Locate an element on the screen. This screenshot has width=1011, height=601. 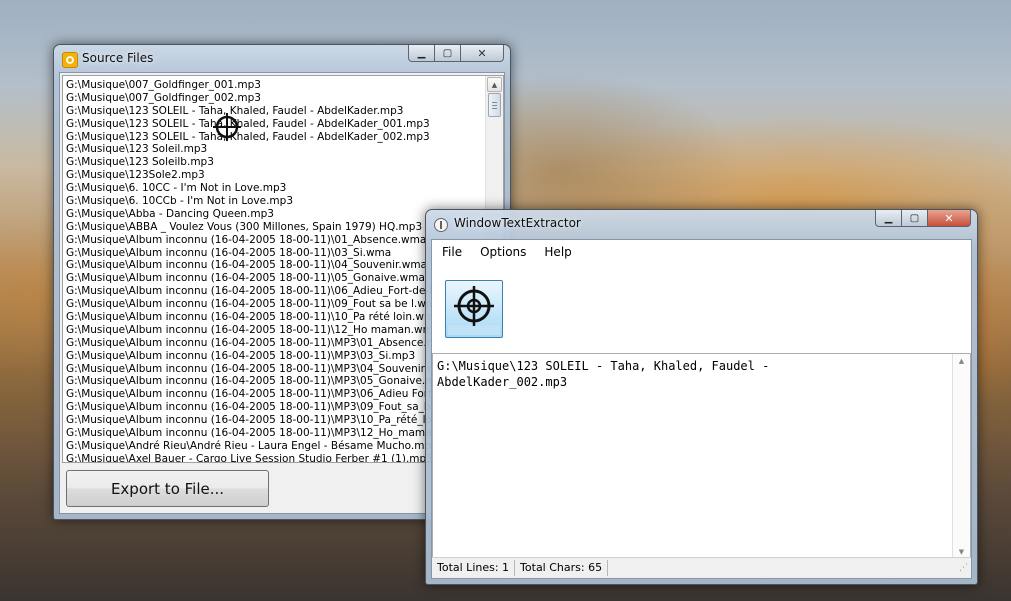
crosshair-cursor-icon is located at coordinates (227, 127).